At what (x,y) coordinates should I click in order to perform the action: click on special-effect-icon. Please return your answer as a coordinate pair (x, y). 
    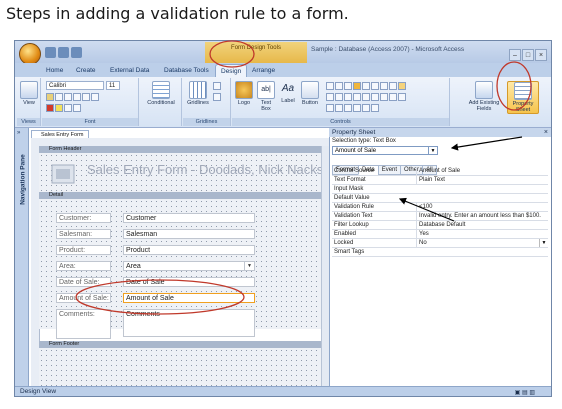
    Looking at the image, I should click on (348, 108).